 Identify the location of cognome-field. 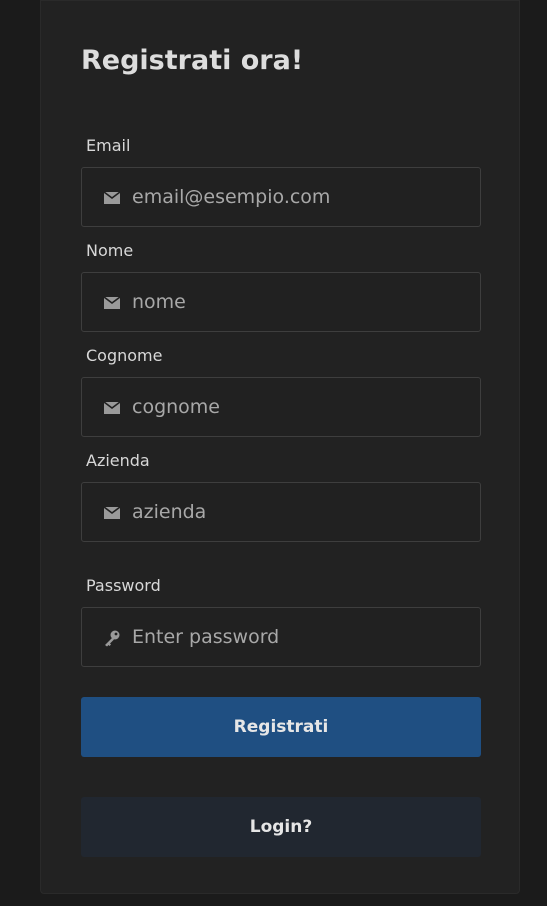
(281, 407).